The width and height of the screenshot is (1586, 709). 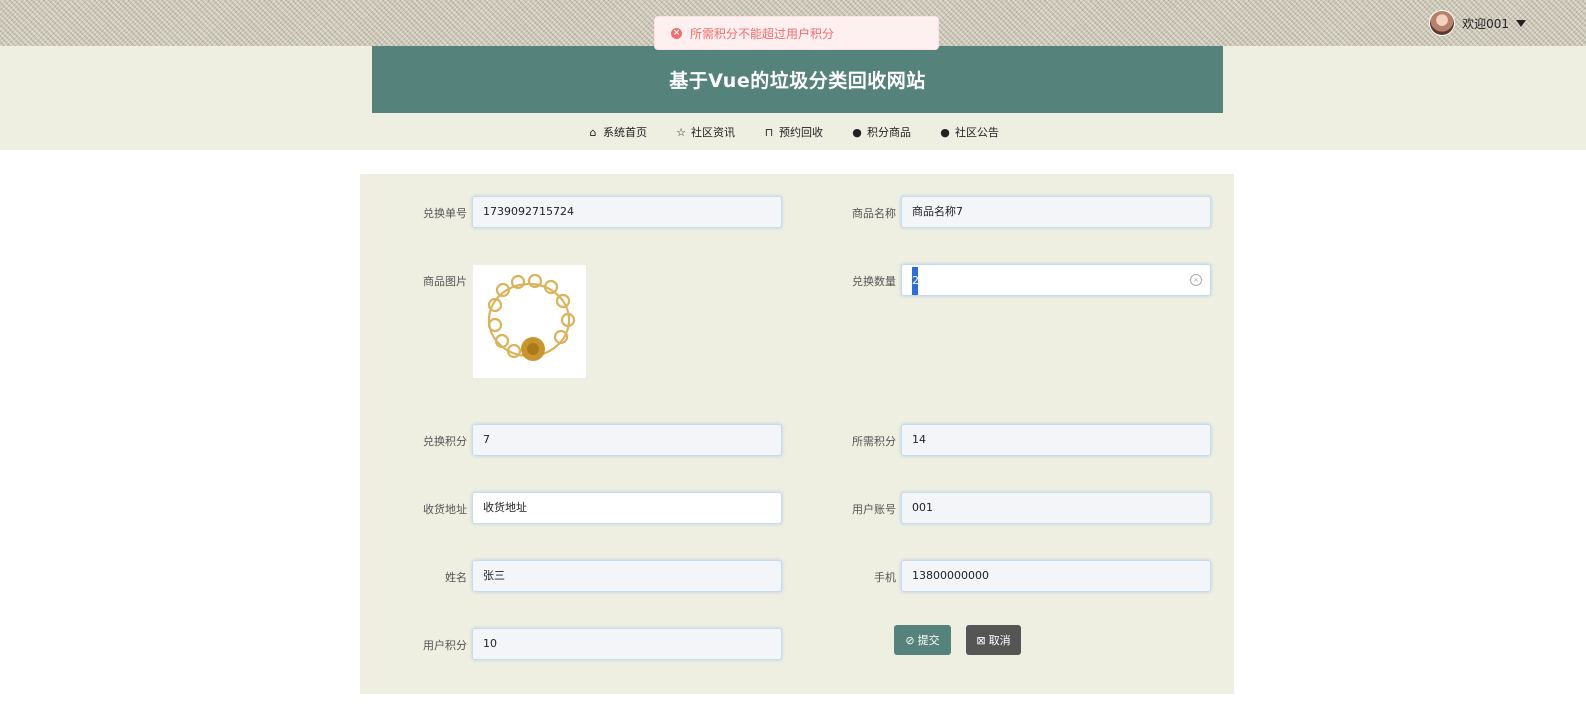 I want to click on title-banner: 基于Vue的垃圾分类回收网站, so click(x=797, y=79).